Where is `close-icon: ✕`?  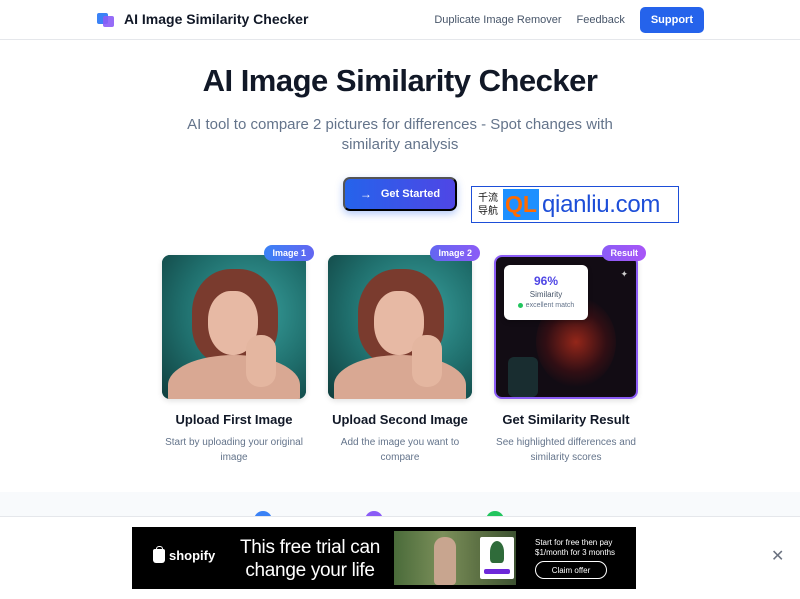 close-icon: ✕ is located at coordinates (777, 557).